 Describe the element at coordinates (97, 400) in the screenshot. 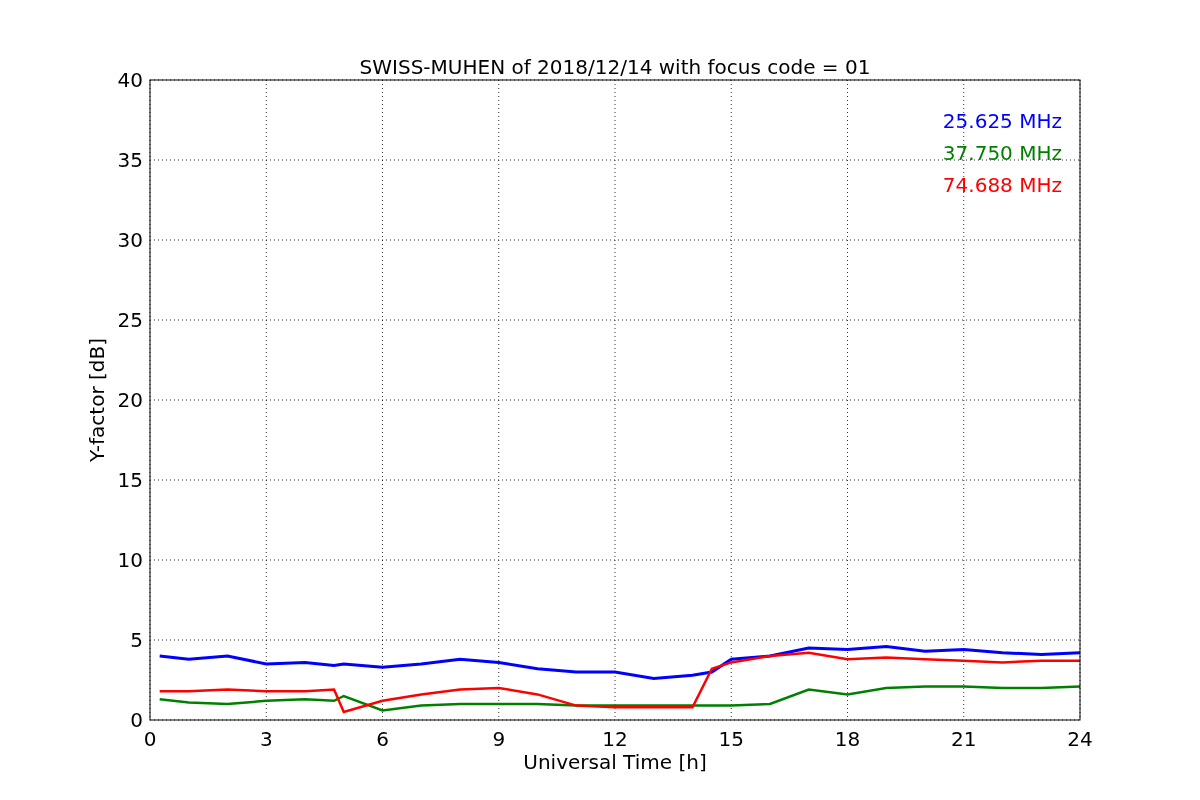

I see `y-axis-label: Y-factor [dB]` at that location.